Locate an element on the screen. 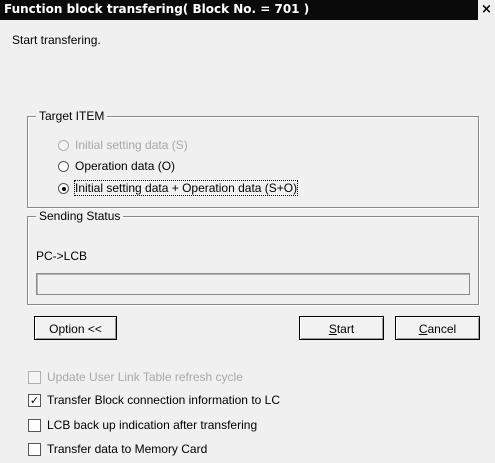  radio-label: Initial setting data (S) is located at coordinates (131, 145).